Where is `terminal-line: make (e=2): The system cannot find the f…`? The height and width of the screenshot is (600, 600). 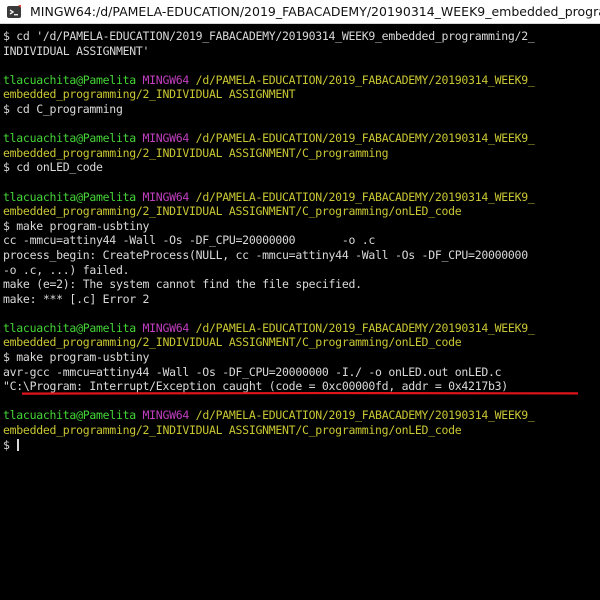
terminal-line: make (e=2): The system cannot find the f… is located at coordinates (301, 284).